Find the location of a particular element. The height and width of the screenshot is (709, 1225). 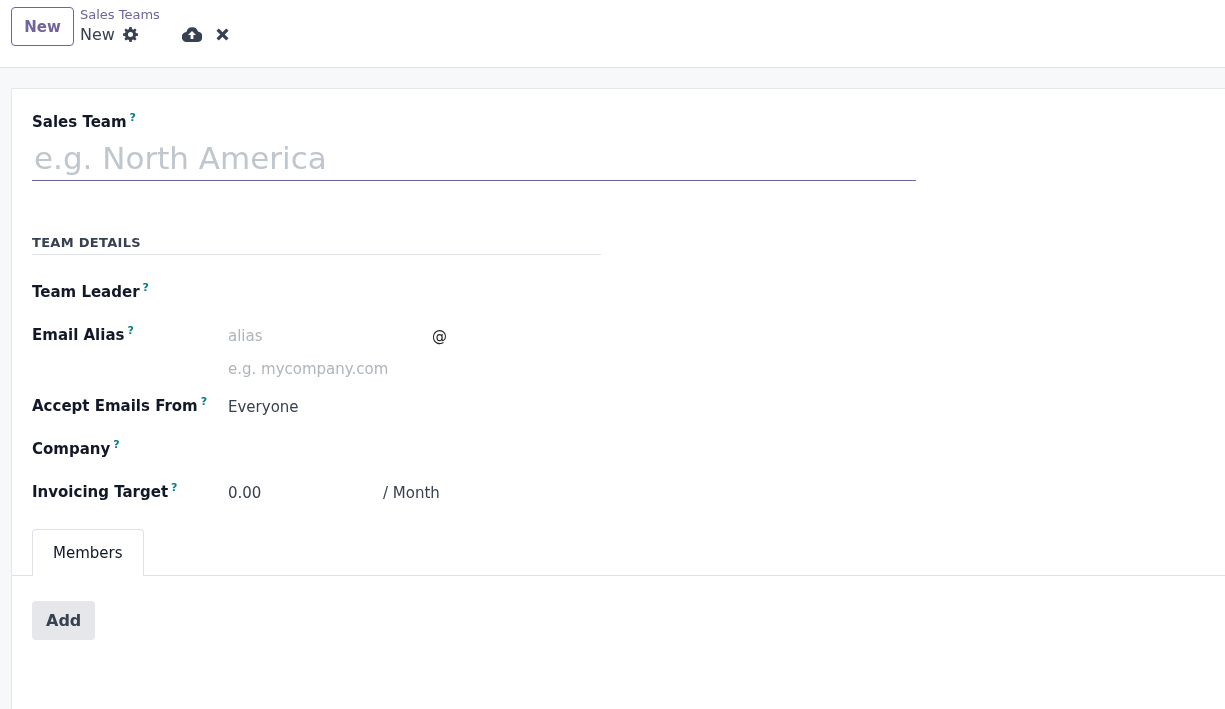

amount-value: 0.00 is located at coordinates (305, 491).